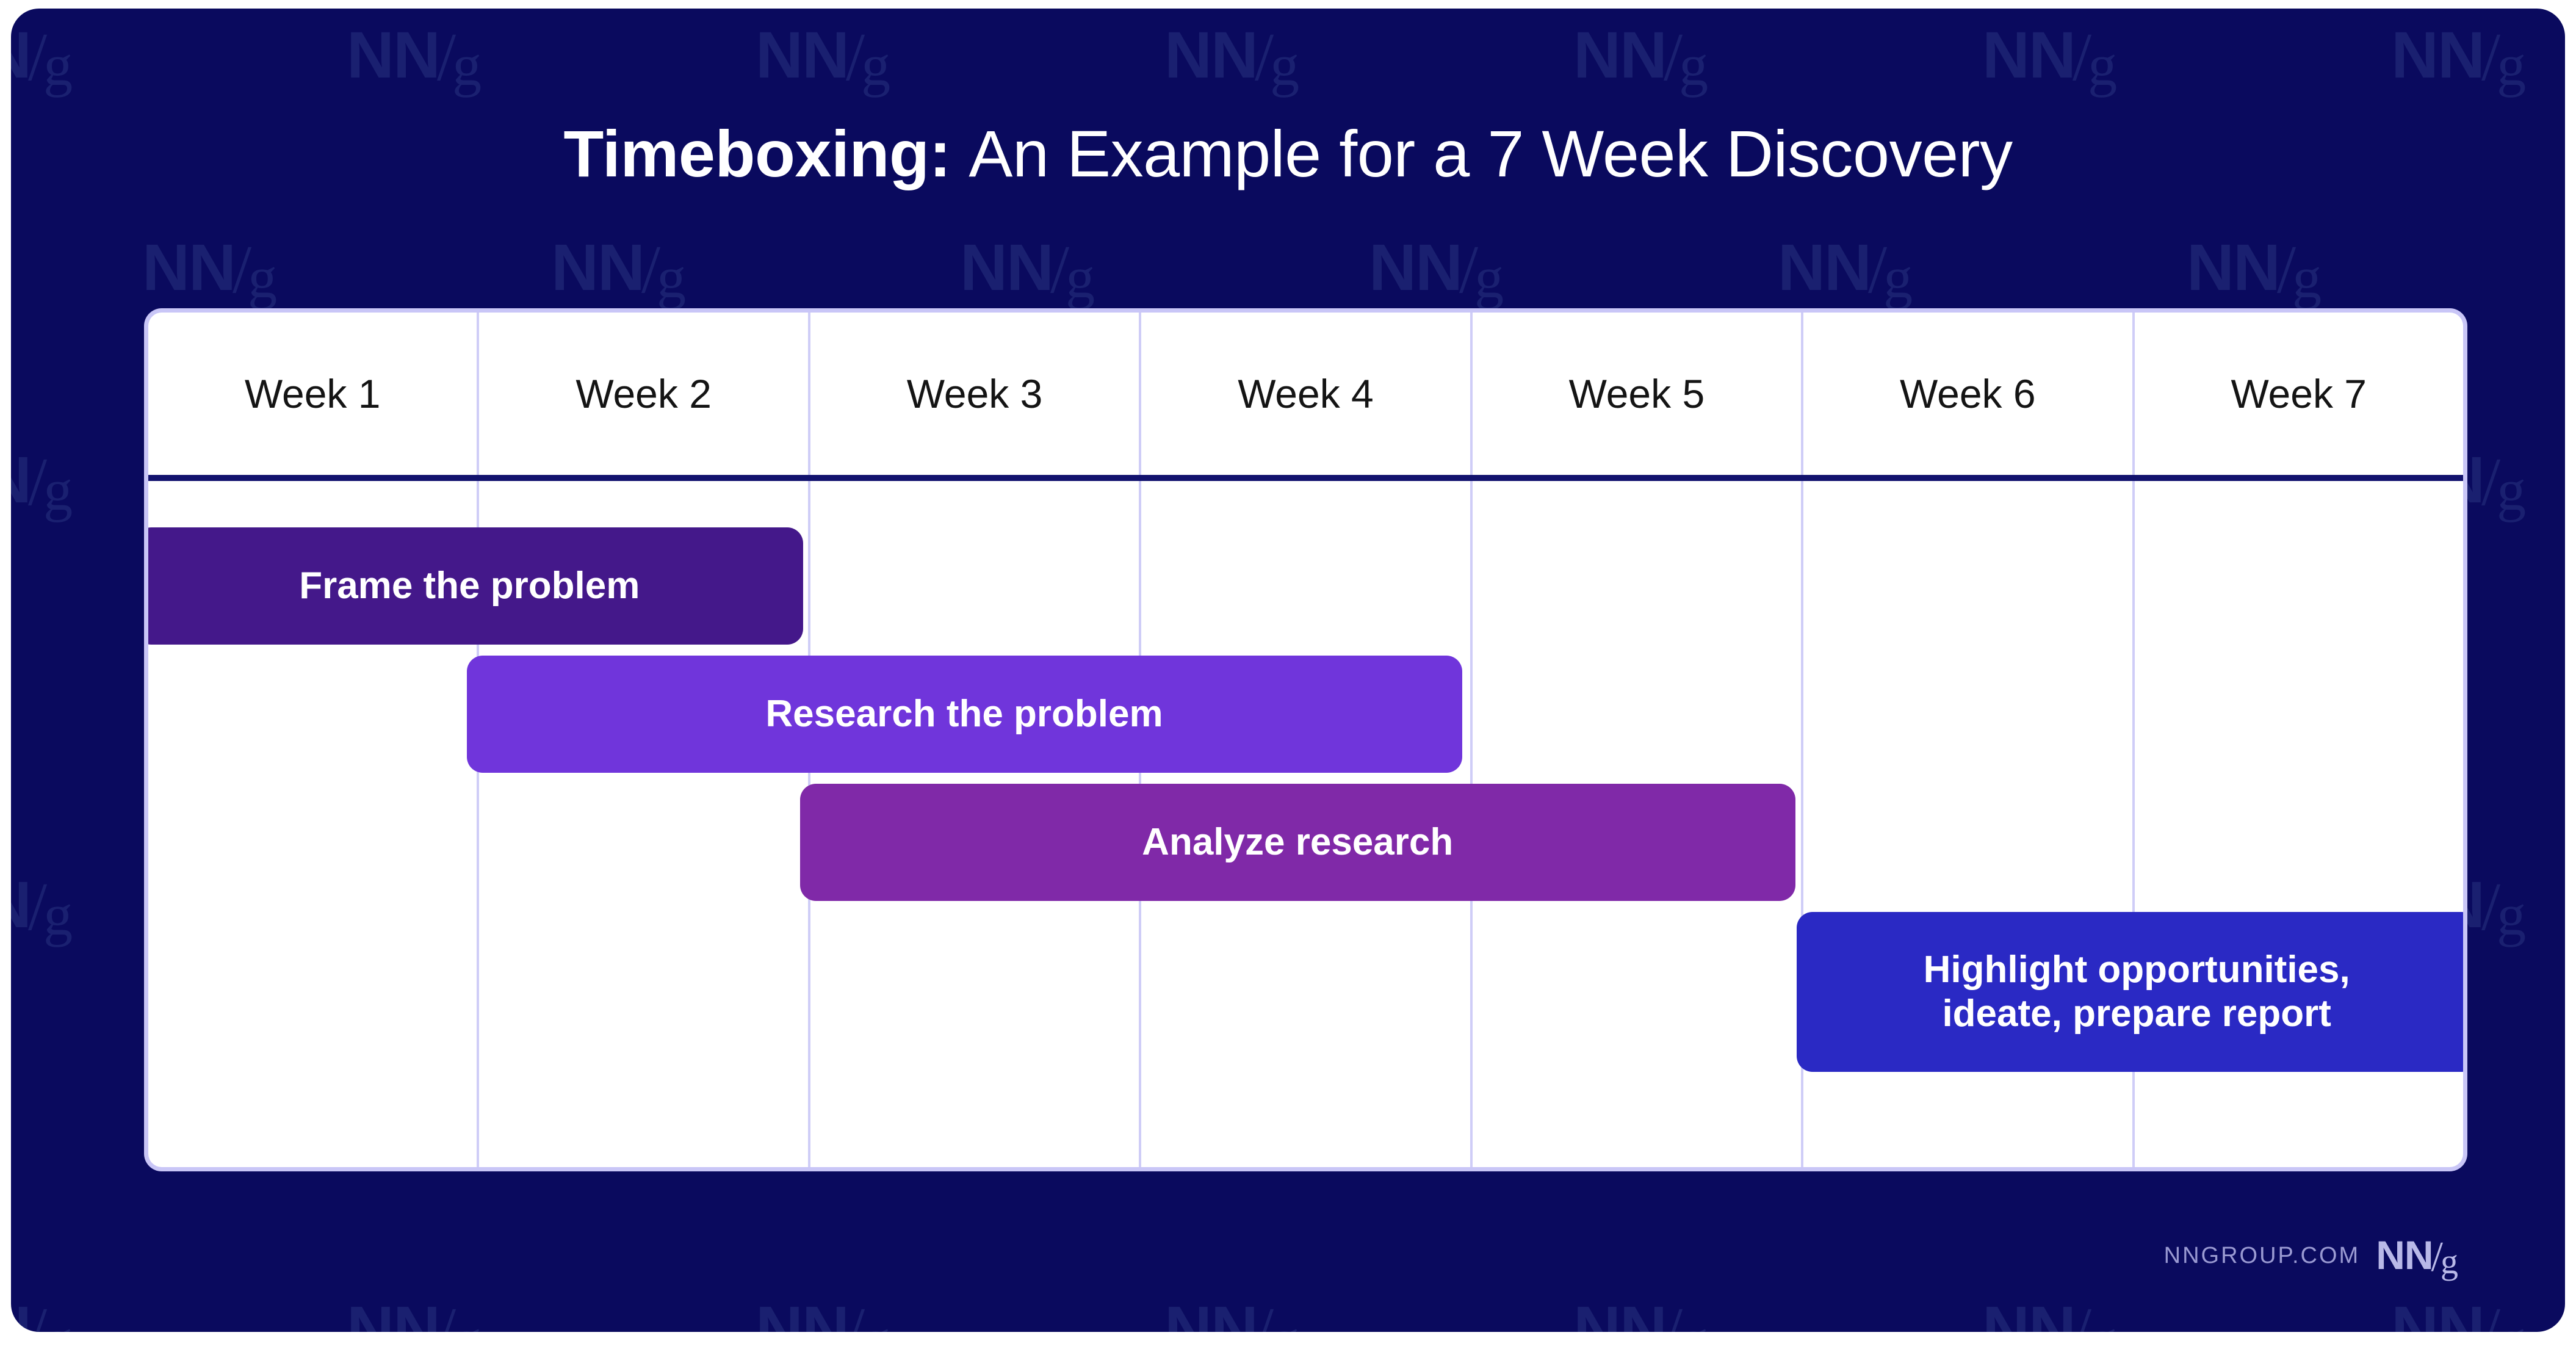  I want to click on column-header-week-6: Week 6, so click(1969, 394).